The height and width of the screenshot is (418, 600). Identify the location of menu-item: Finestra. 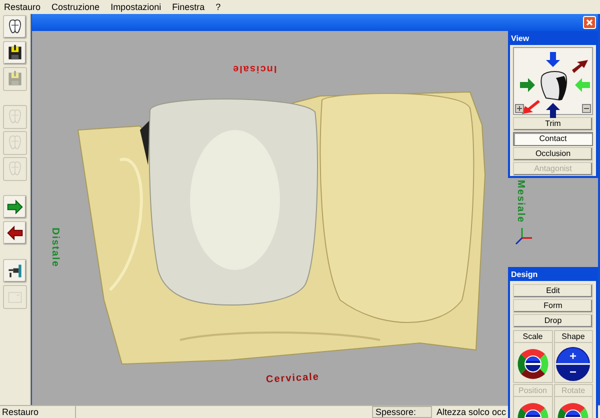
(188, 7).